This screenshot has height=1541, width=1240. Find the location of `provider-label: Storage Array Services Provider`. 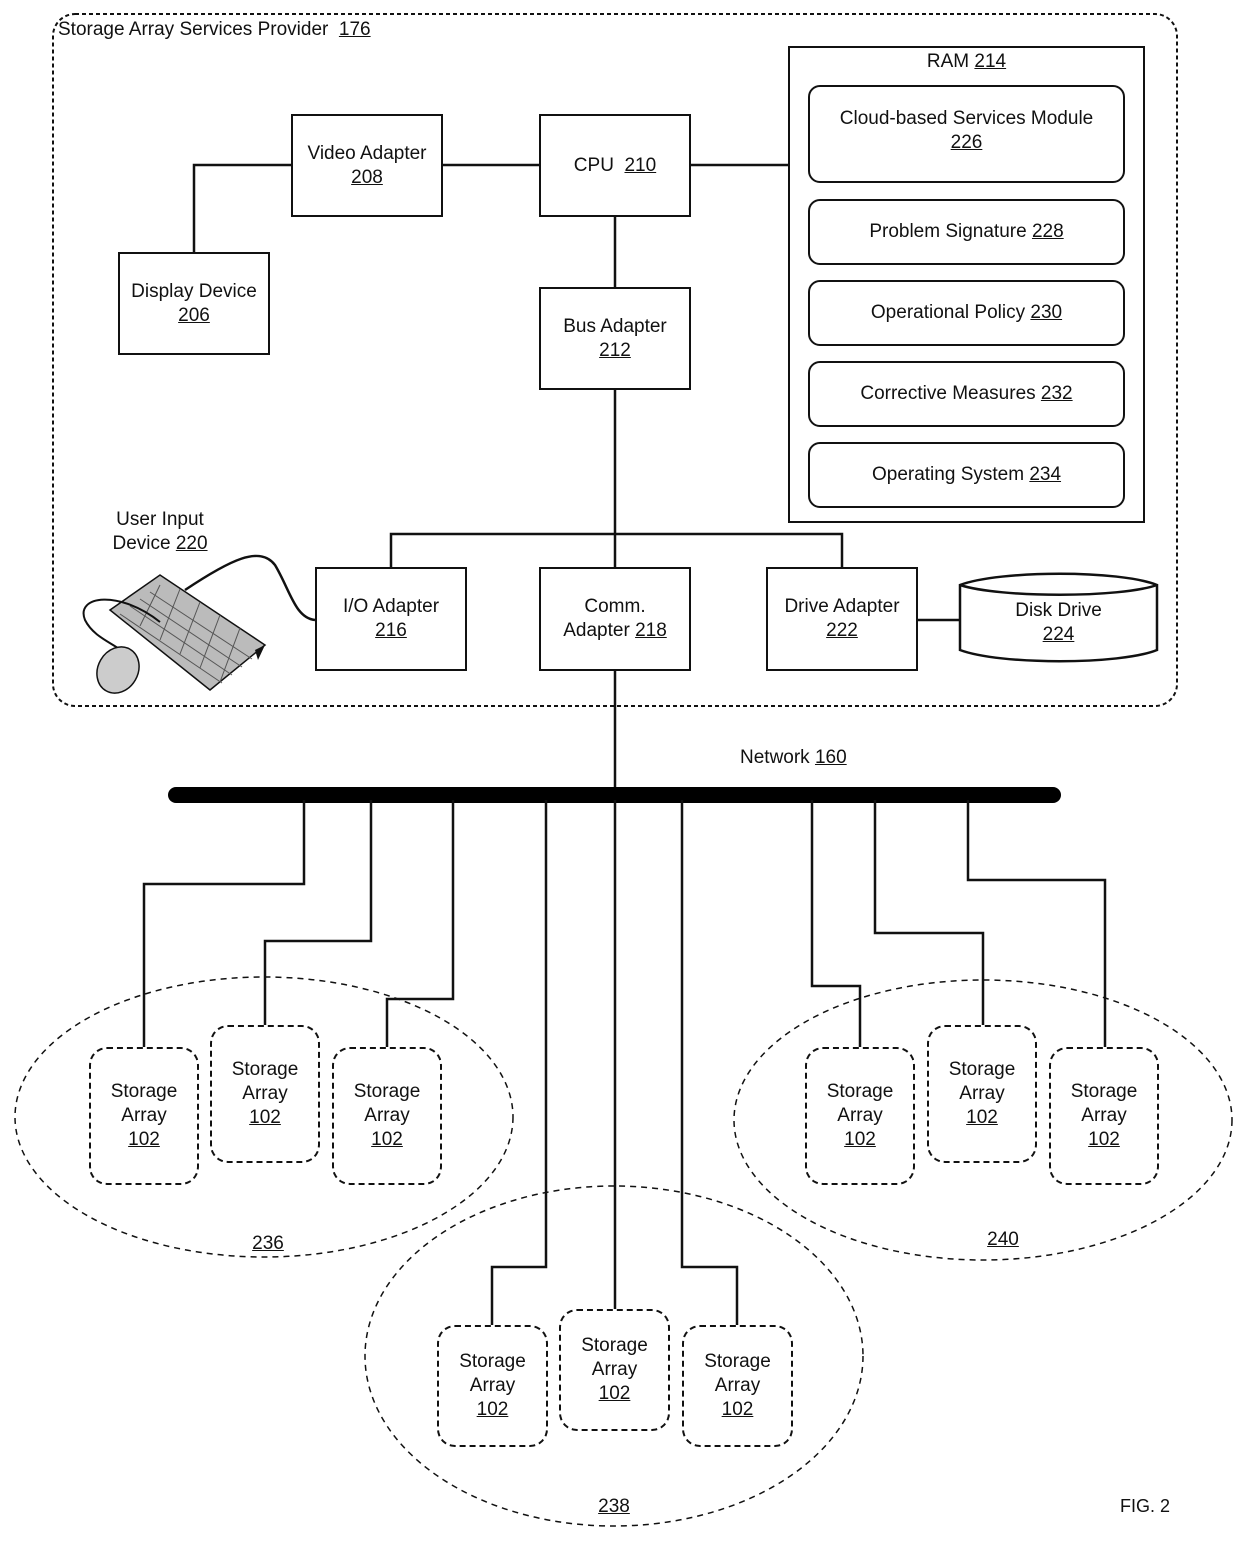

provider-label: Storage Array Services Provider is located at coordinates (193, 29).